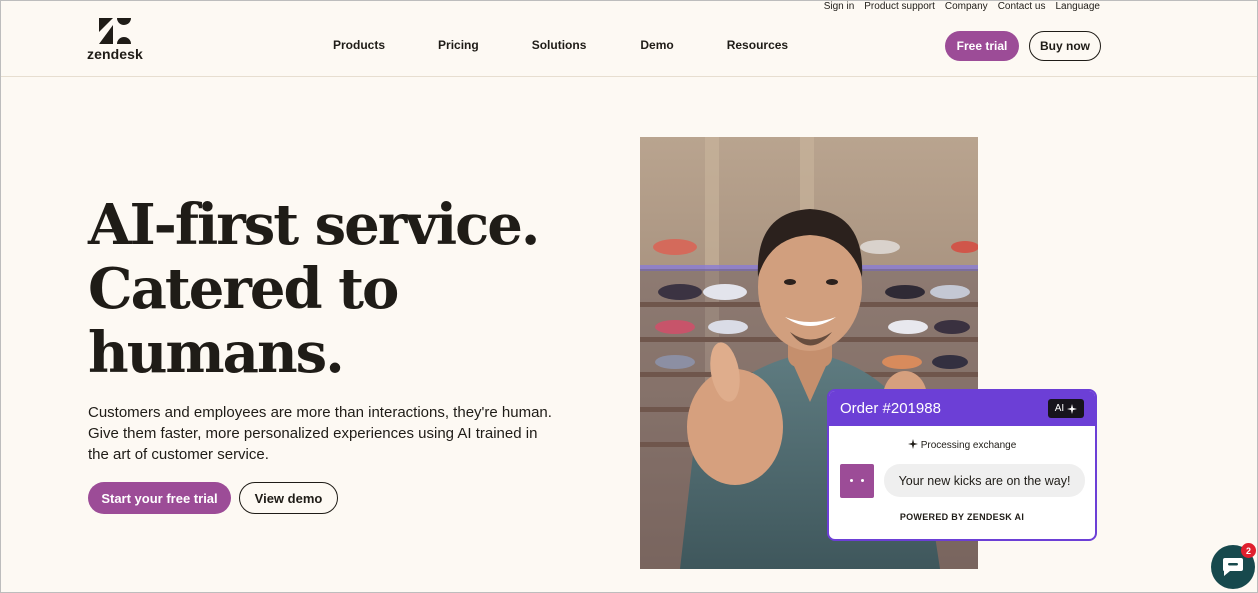 This screenshot has height=593, width=1258. Describe the element at coordinates (115, 31) in the screenshot. I see `zendesk-logo-icon` at that location.